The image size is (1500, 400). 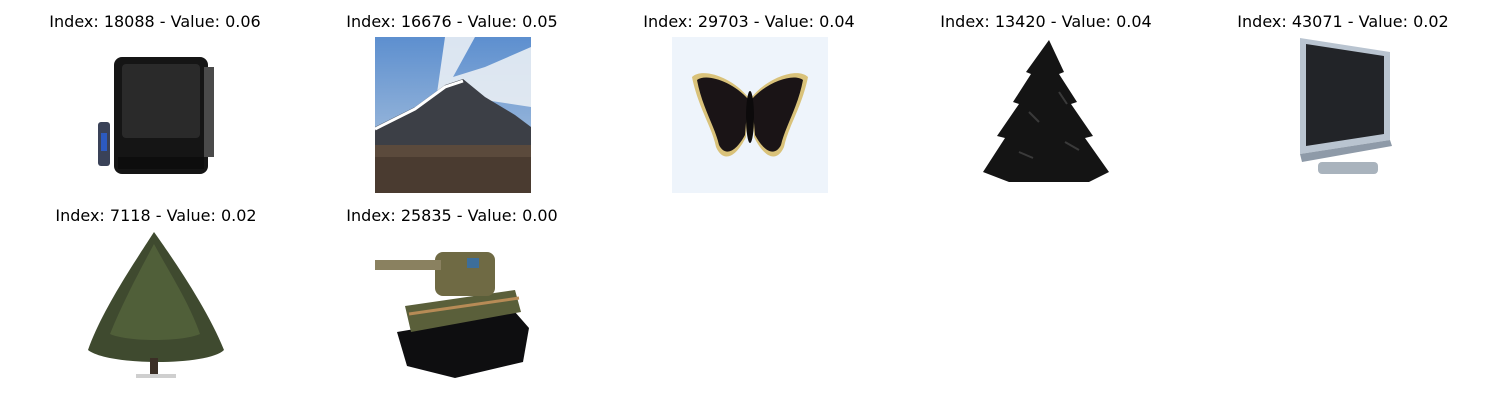 I want to click on tile-title-1: Index: 18088 - Value: 0.06, so click(x=155, y=21).